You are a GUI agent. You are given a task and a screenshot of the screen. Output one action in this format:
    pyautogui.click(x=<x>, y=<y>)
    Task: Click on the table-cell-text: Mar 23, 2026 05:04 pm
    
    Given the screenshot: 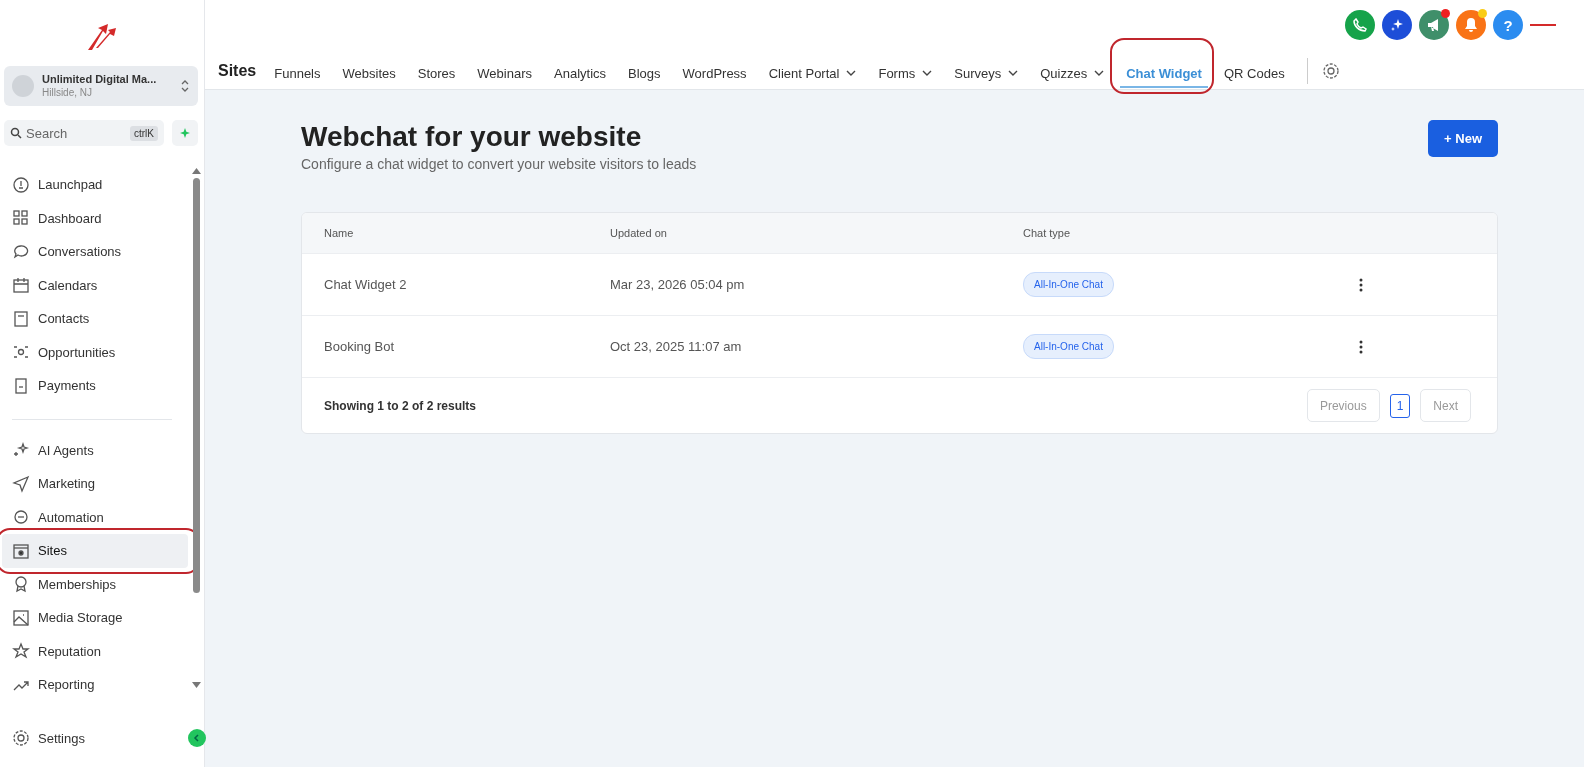 What is the action you would take?
    pyautogui.click(x=678, y=284)
    